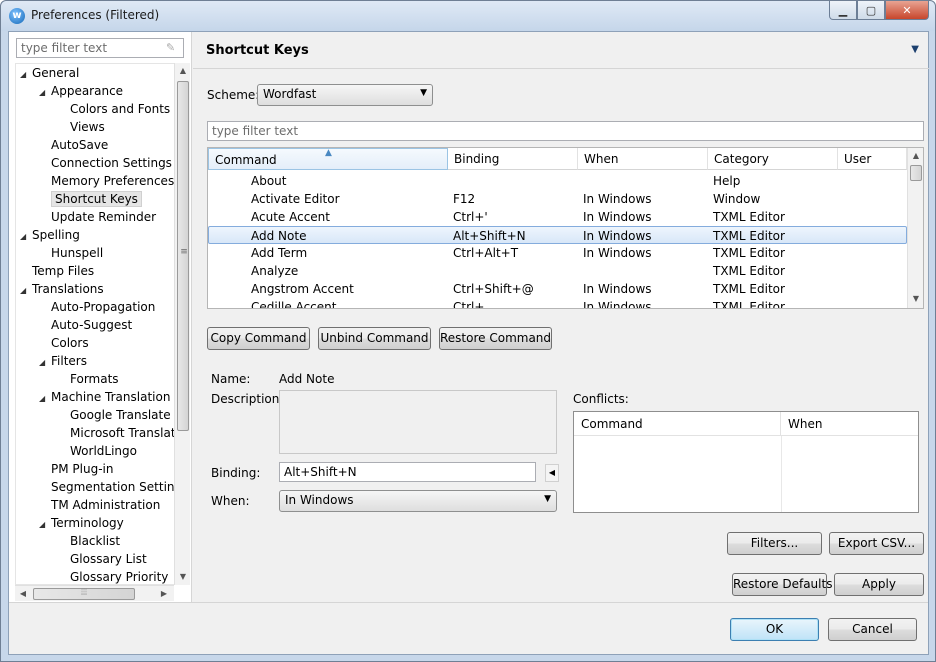  I want to click on table-vertical-scrollbar: ▲ ▼, so click(915, 228).